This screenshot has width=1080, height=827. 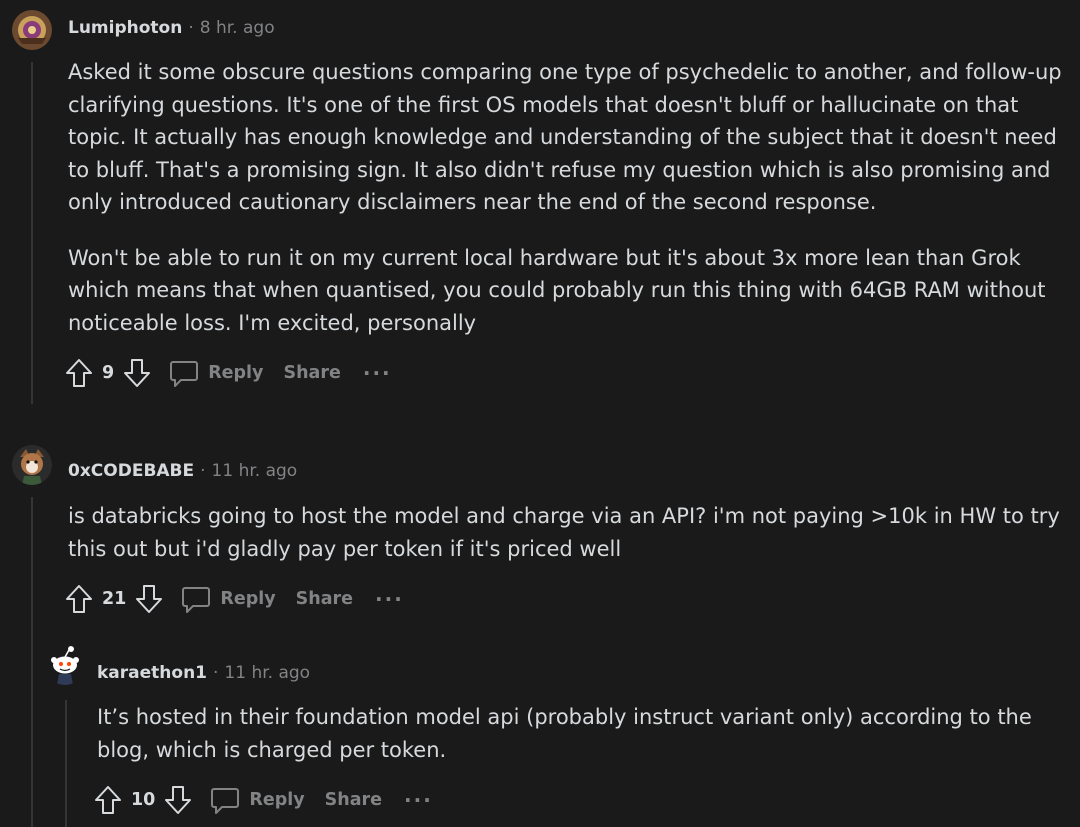 I want to click on comment-header: Lumiphoton · 8 hr. ago, so click(x=171, y=28).